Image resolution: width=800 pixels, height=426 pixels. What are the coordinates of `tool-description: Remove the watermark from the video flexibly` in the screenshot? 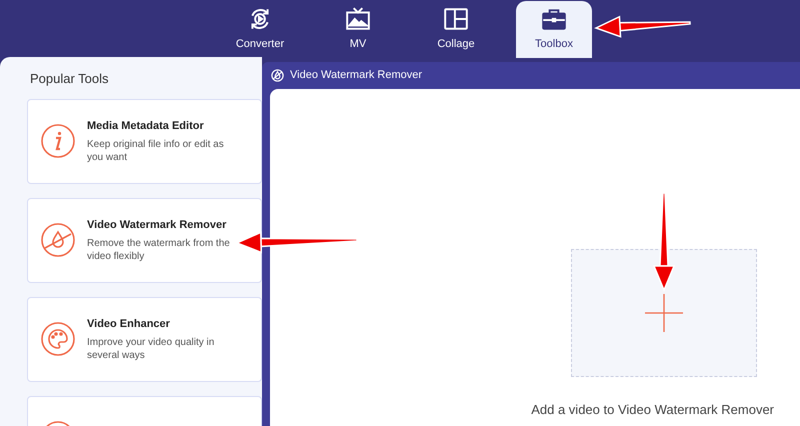 It's located at (159, 250).